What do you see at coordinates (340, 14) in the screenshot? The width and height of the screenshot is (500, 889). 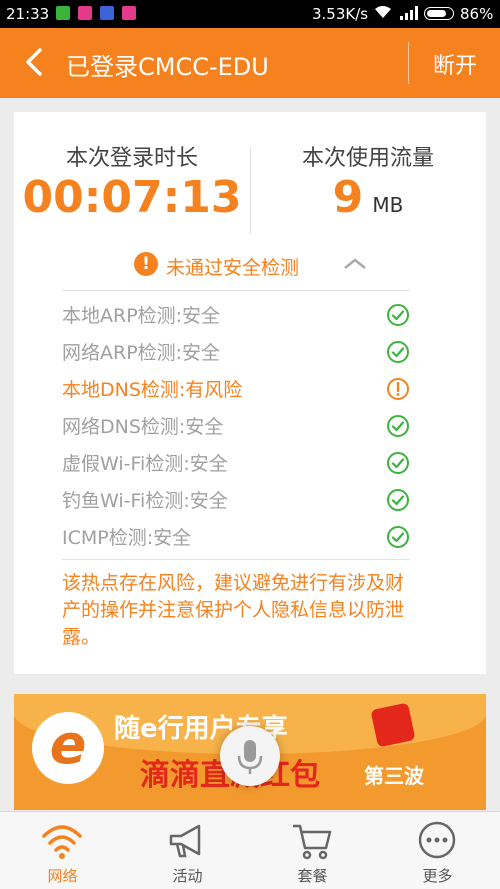 I see `network-speed: 3.53K/s` at bounding box center [340, 14].